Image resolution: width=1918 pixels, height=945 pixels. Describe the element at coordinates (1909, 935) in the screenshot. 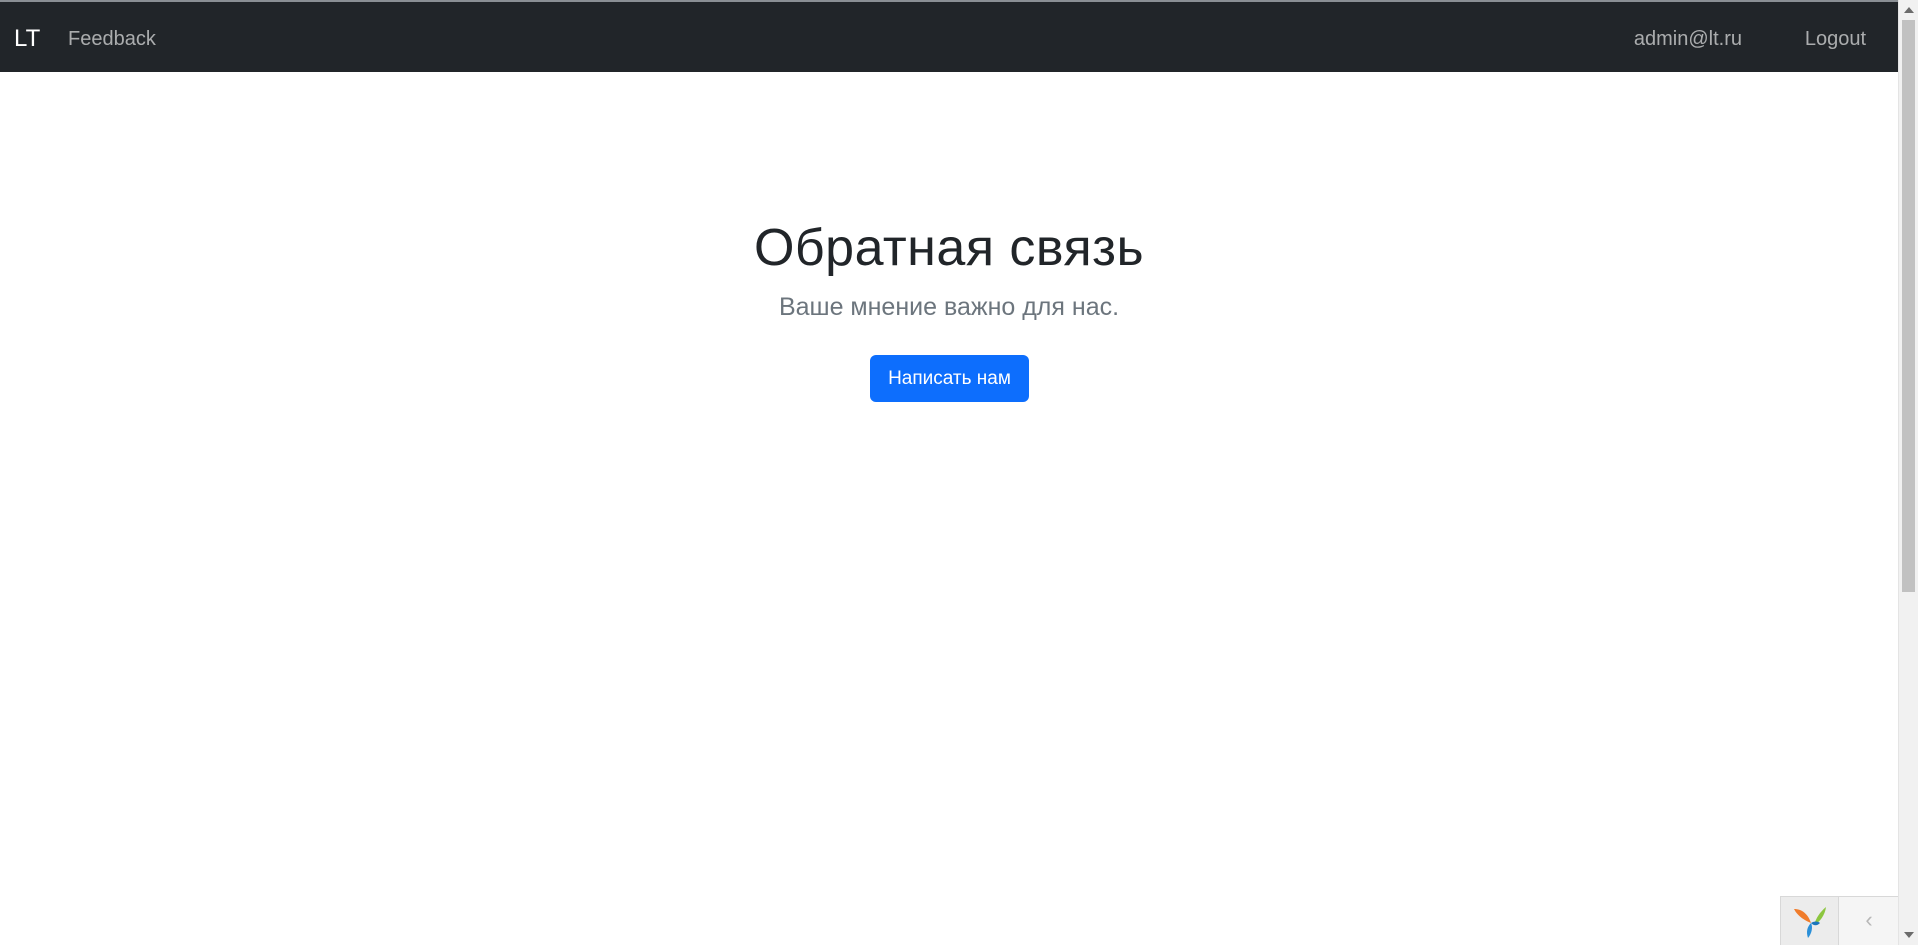

I see `scroll-down-arrow-icon` at that location.